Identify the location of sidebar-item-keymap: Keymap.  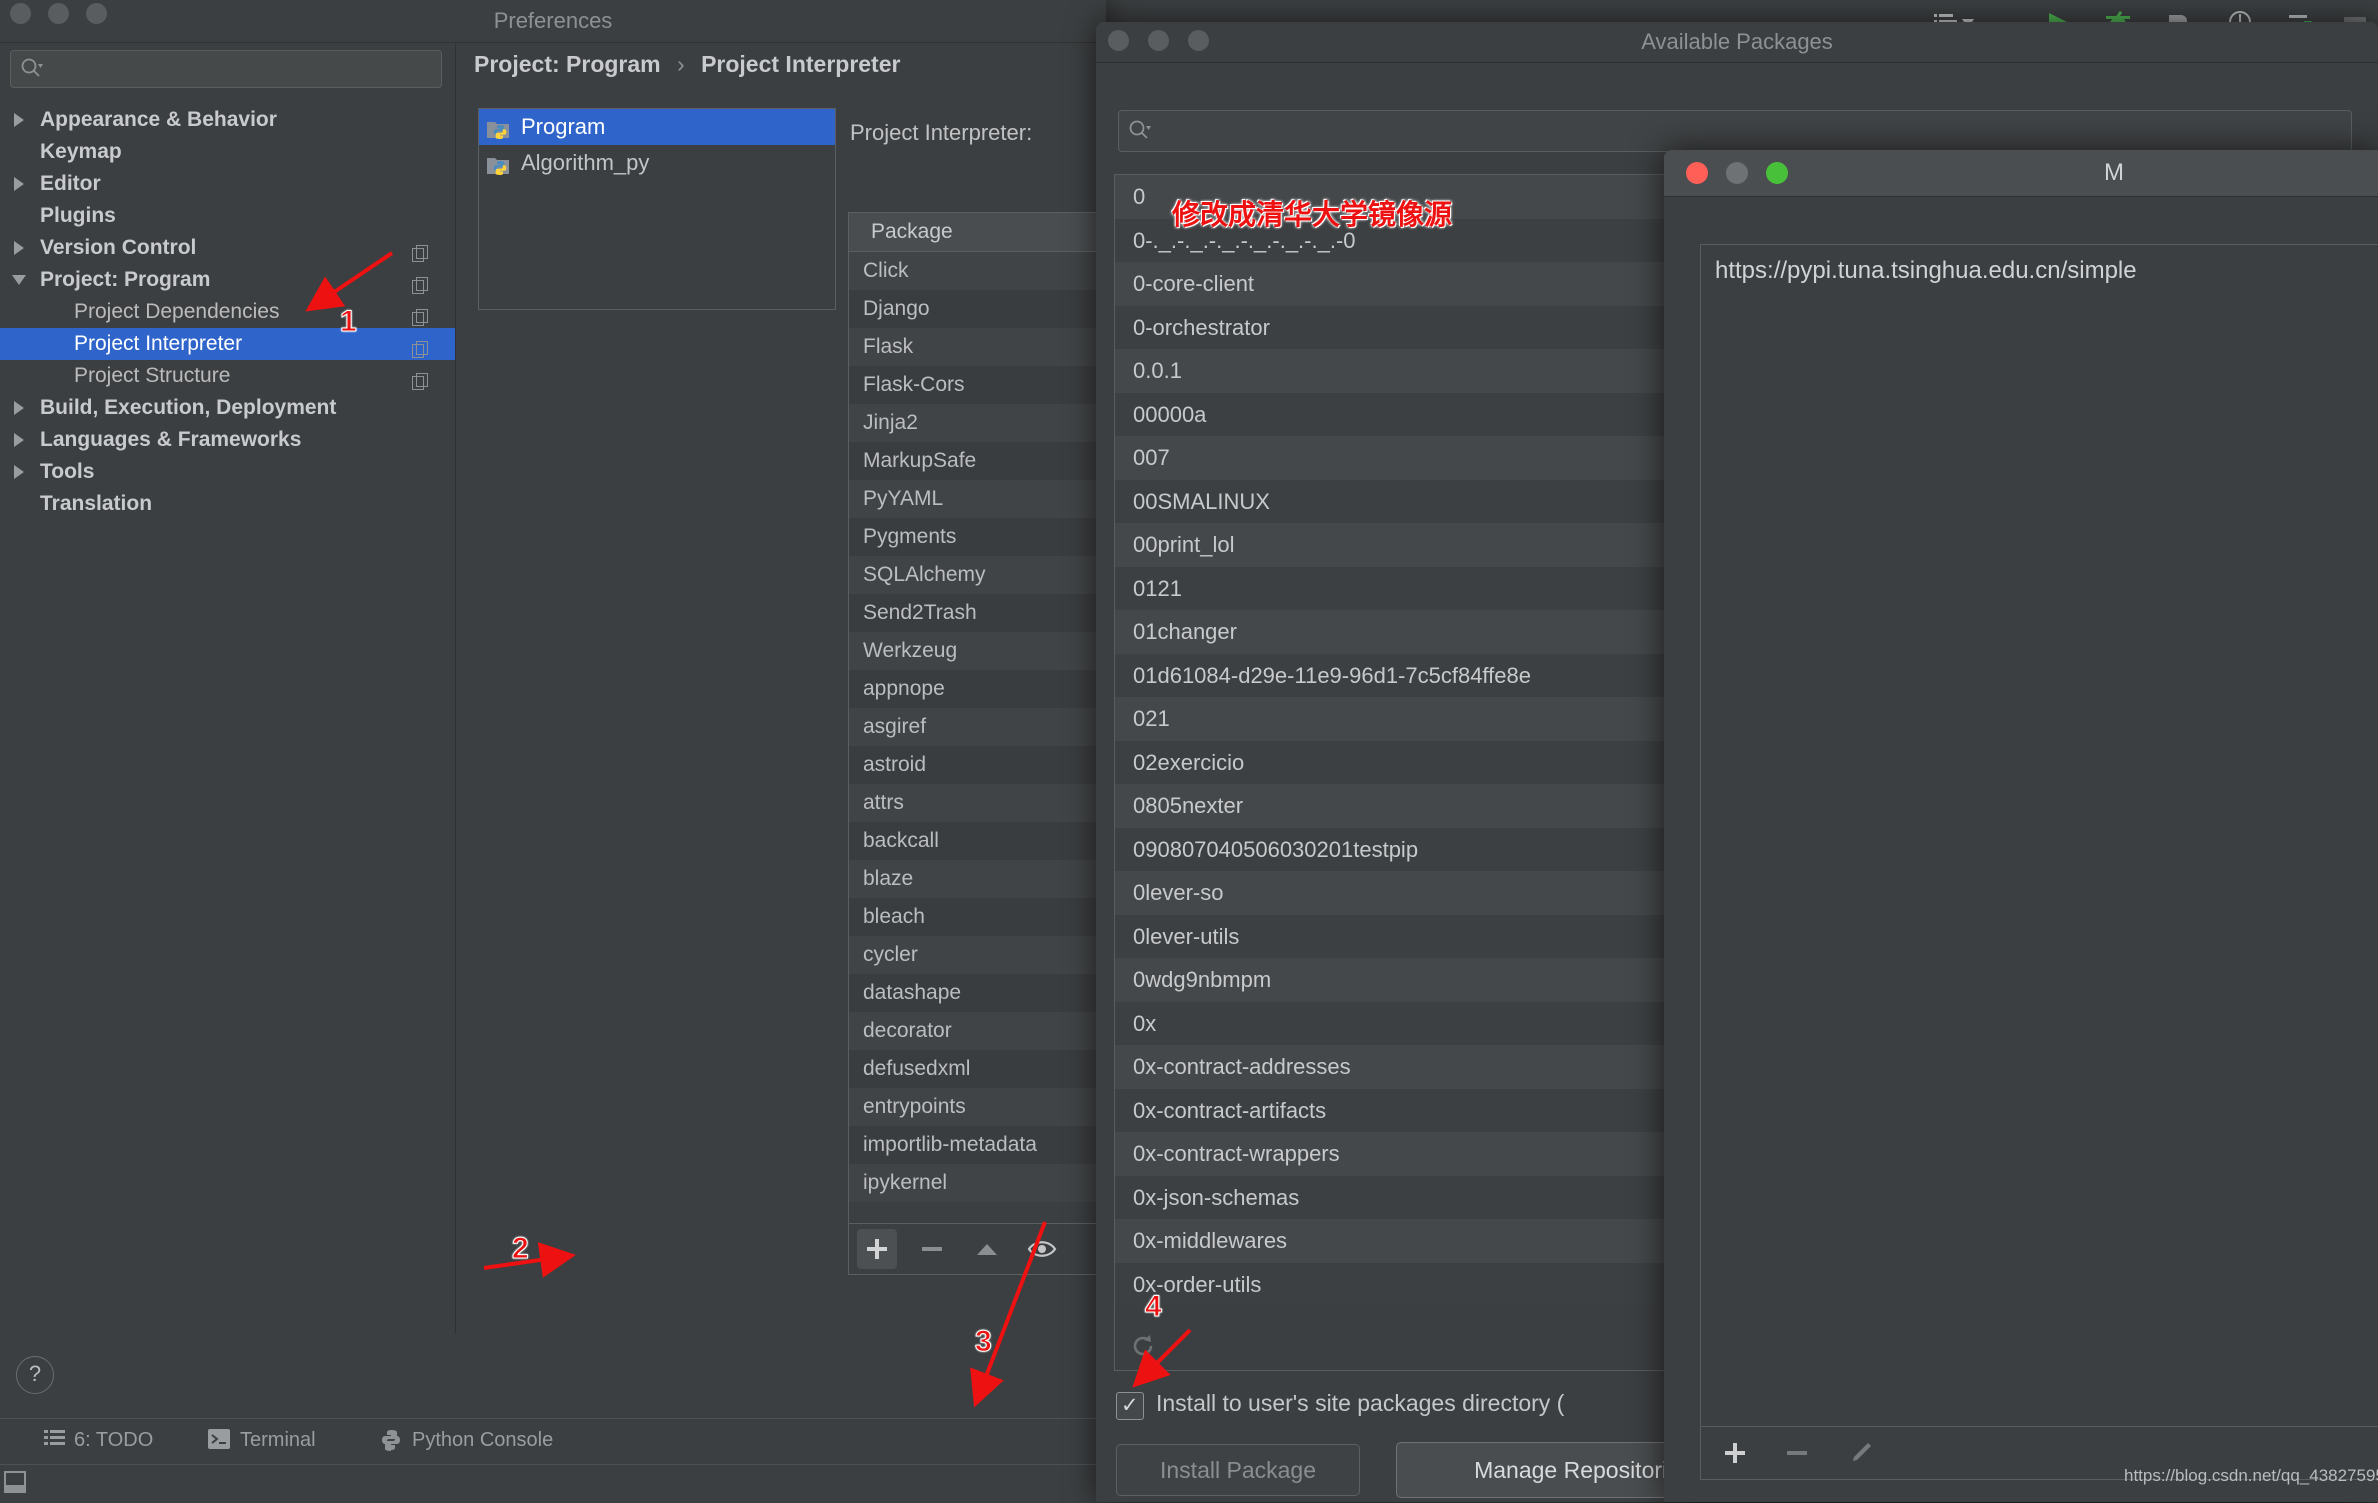
(227, 152).